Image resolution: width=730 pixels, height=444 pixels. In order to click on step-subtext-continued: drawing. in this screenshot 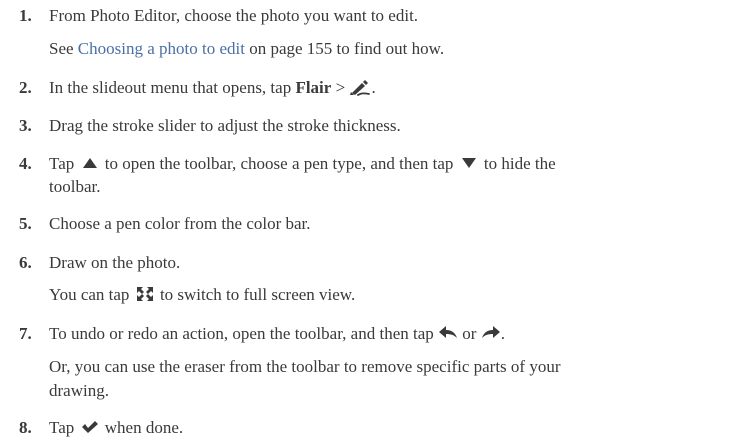, I will do `click(79, 390)`.